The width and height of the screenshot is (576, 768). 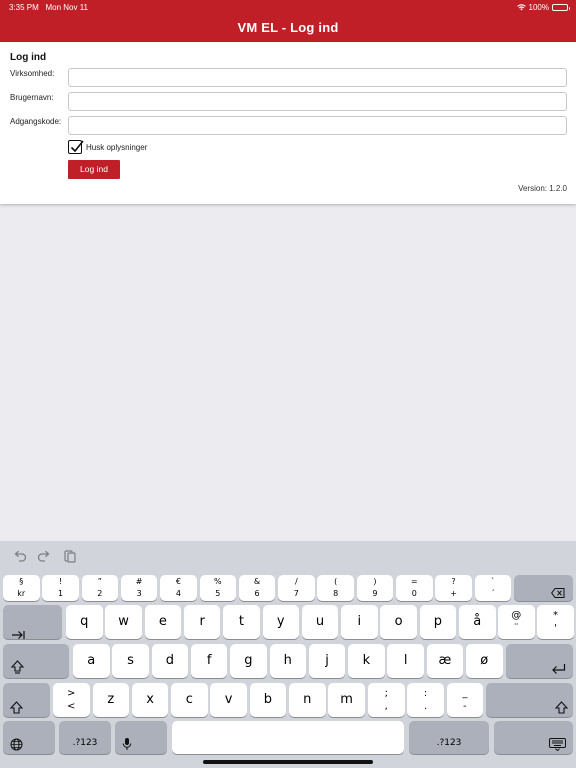 I want to click on key-label: k, so click(x=366, y=661).